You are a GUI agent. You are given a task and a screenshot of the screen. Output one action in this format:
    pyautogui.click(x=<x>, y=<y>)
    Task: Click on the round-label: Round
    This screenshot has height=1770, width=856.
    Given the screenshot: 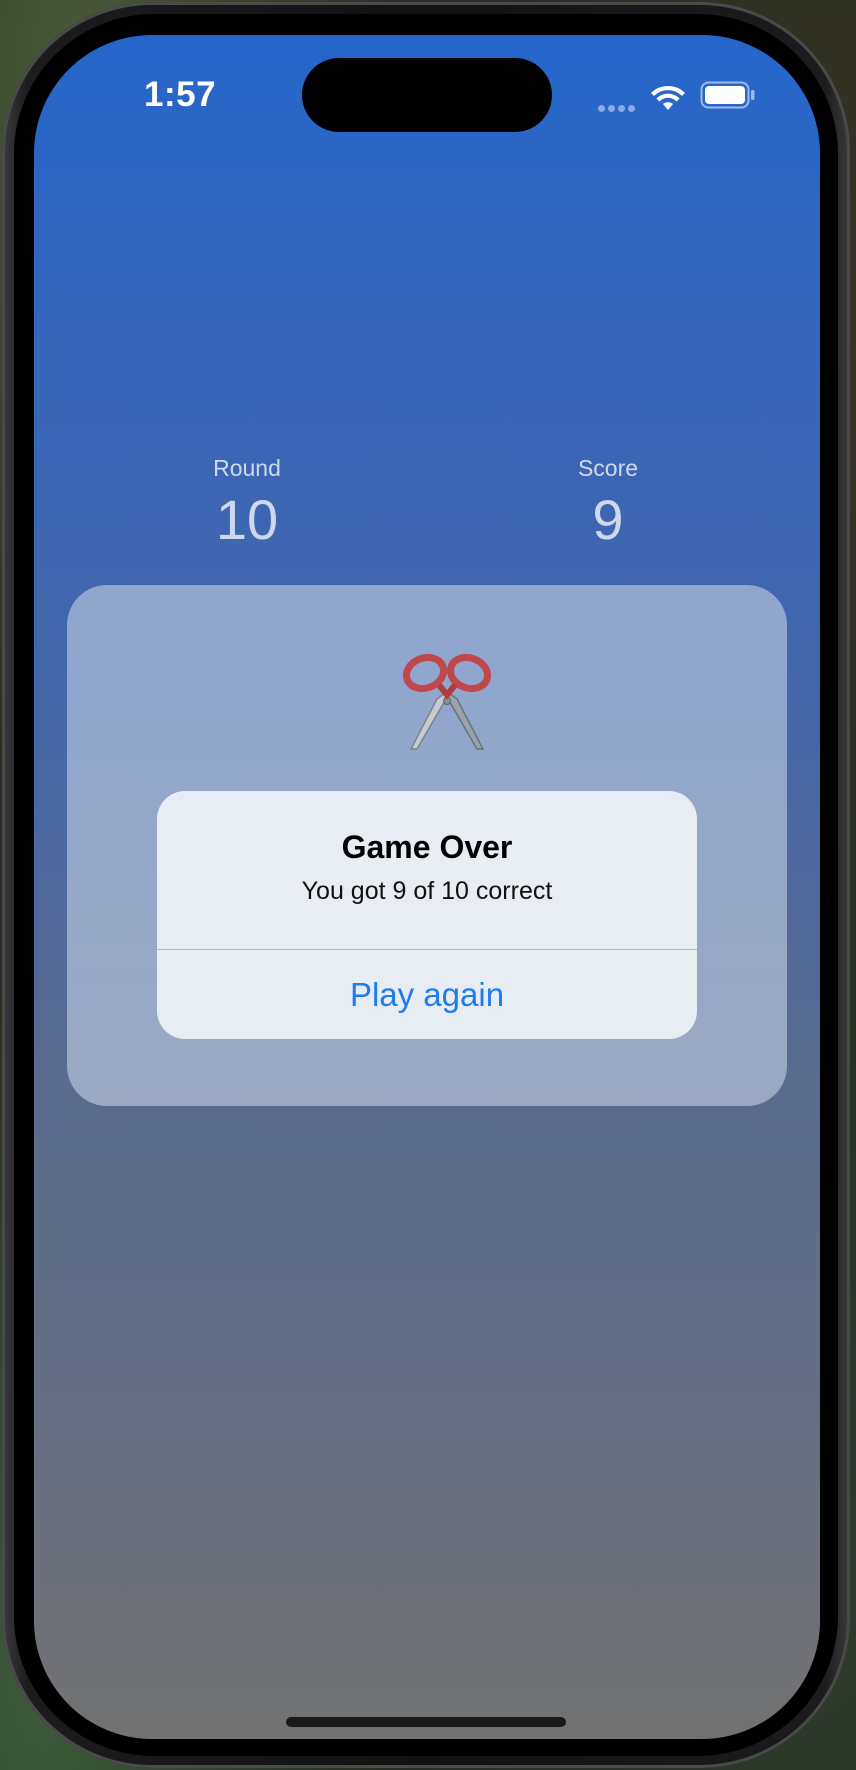 What is the action you would take?
    pyautogui.click(x=247, y=468)
    